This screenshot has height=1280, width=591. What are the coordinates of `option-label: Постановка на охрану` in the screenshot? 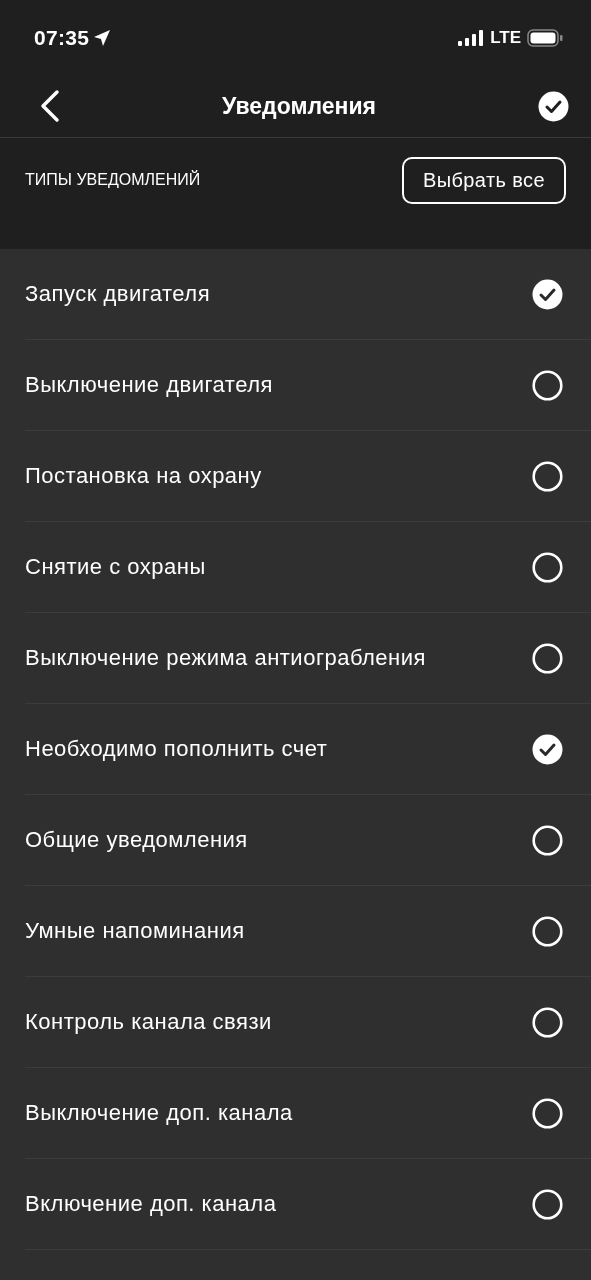 It's located at (143, 476).